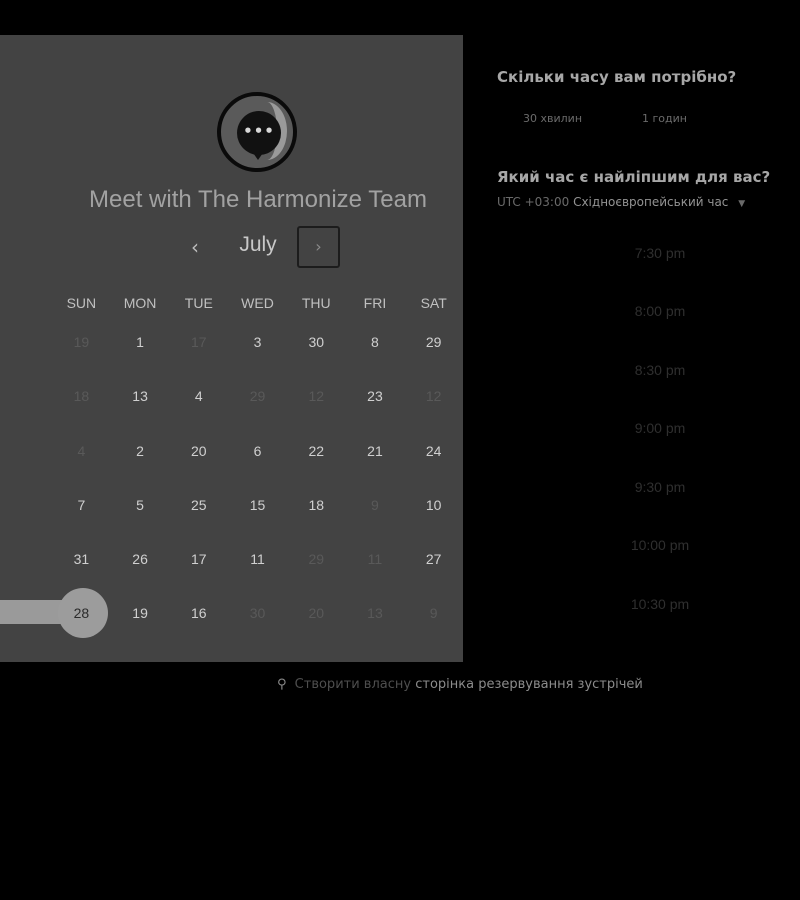  Describe the element at coordinates (195, 248) in the screenshot. I see `prev-month-button: ‹` at that location.